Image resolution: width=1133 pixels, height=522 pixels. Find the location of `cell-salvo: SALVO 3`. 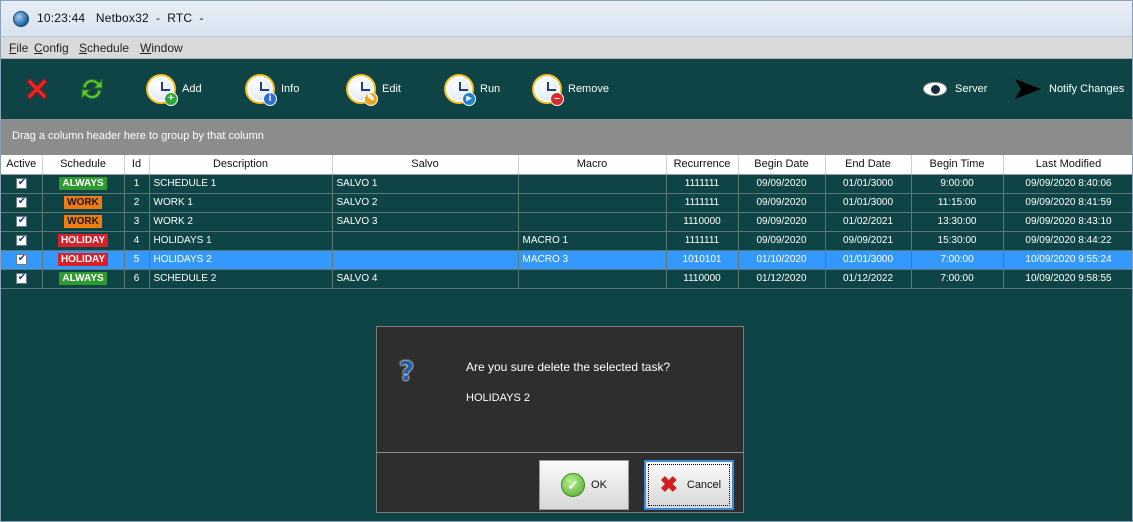

cell-salvo: SALVO 3 is located at coordinates (425, 222).